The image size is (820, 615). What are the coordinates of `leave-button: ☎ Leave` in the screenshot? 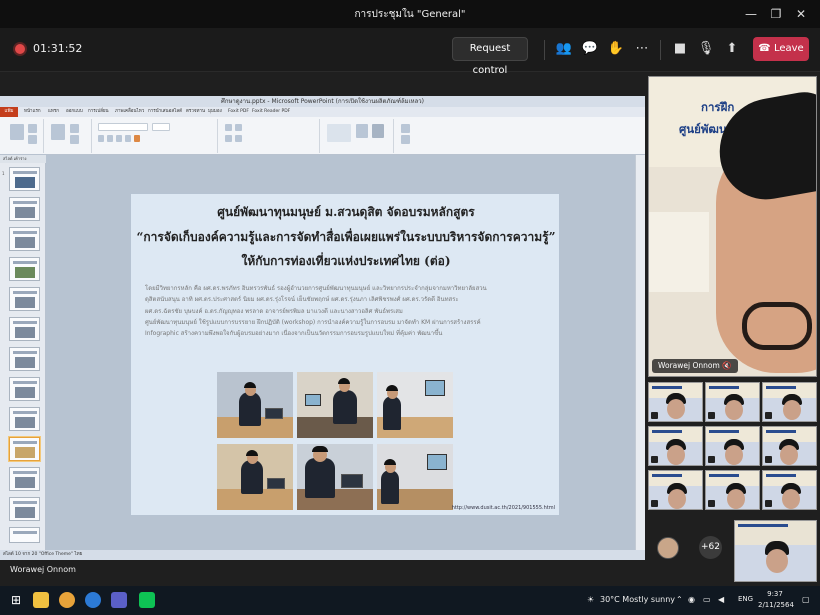 It's located at (781, 49).